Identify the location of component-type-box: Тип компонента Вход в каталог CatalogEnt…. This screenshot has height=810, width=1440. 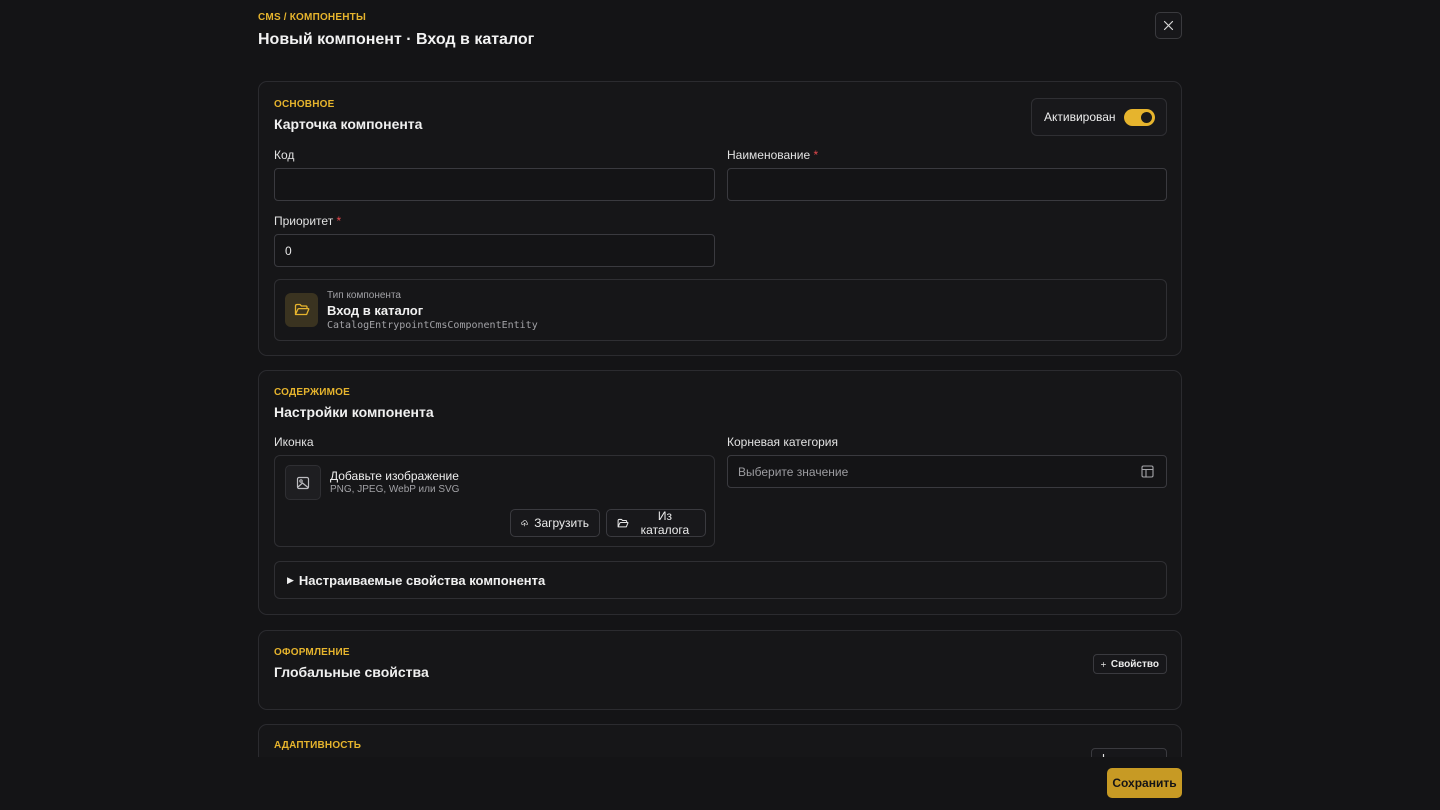
(720, 310).